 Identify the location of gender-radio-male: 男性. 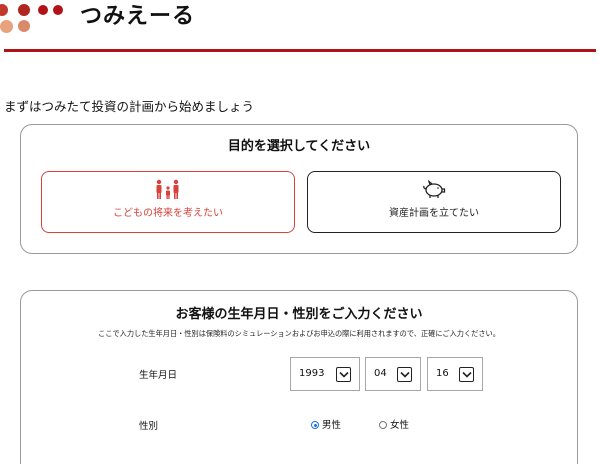
(326, 424).